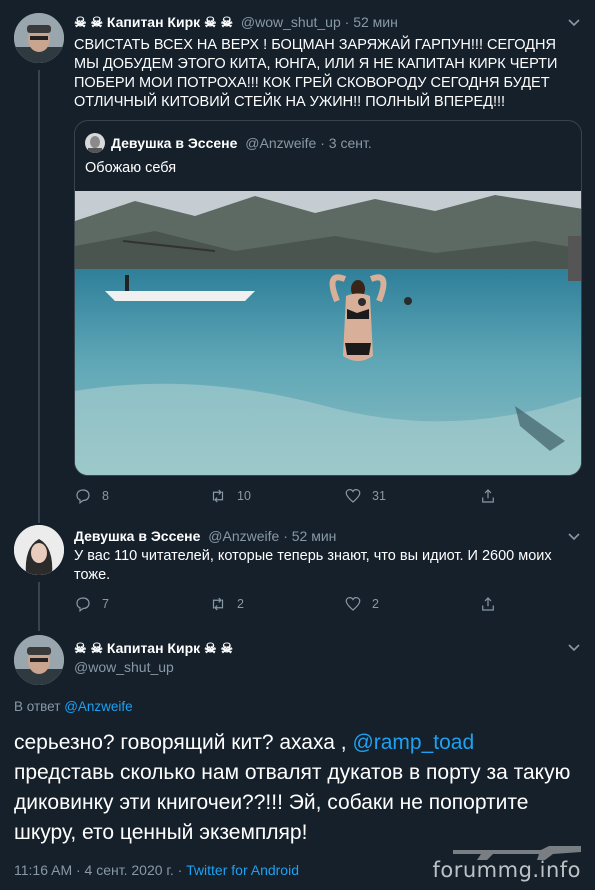 Image resolution: width=595 pixels, height=890 pixels. I want to click on author-handle: @Anzweife, so click(243, 536).